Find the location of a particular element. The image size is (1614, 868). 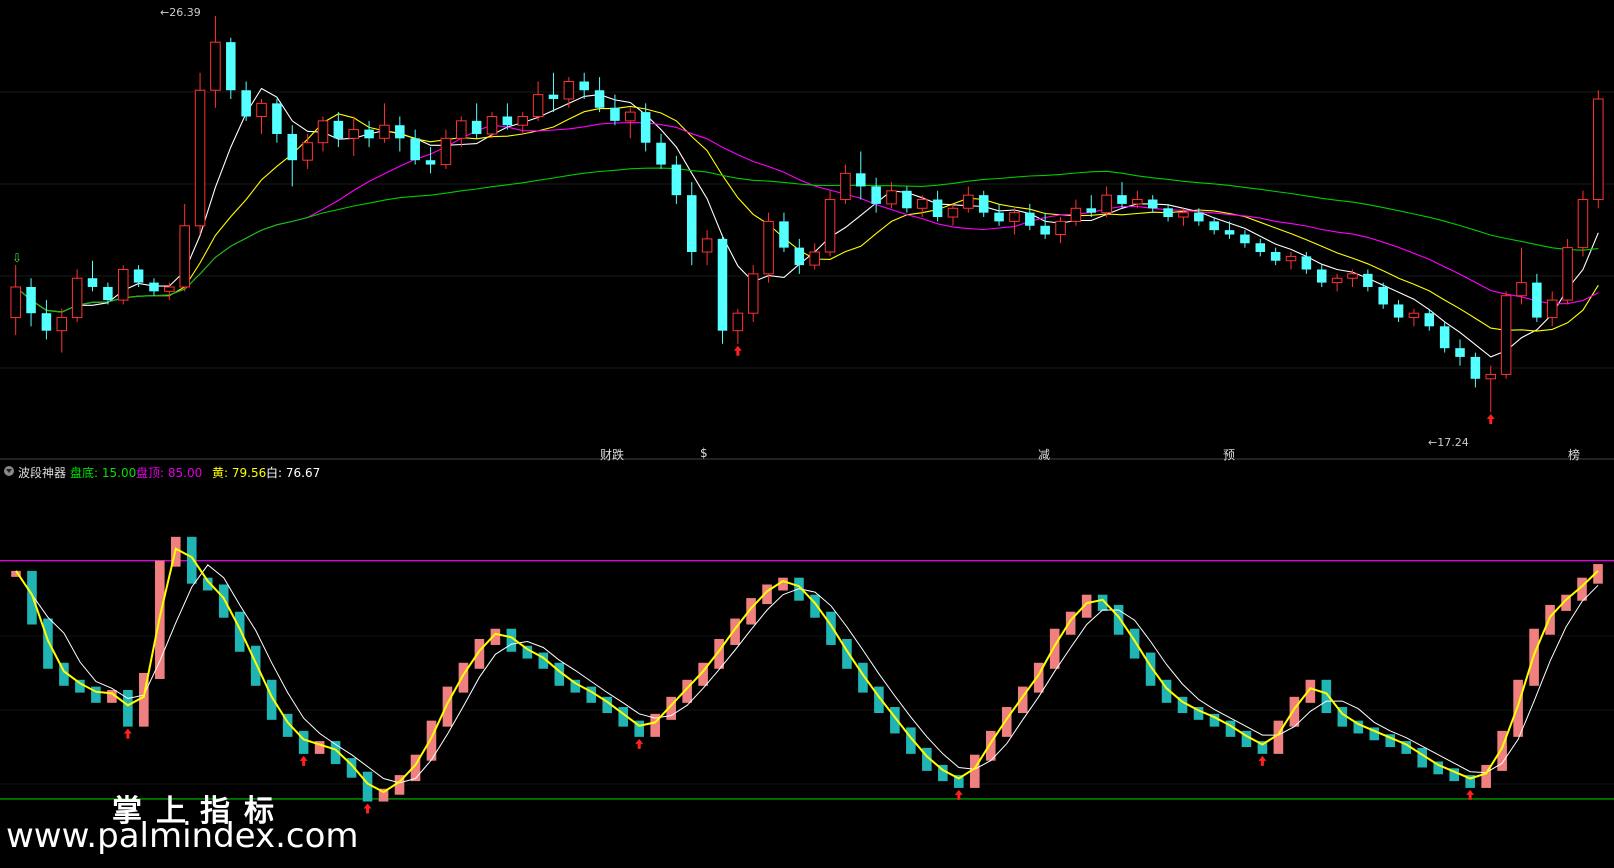

signal-label-1: $ is located at coordinates (704, 453).